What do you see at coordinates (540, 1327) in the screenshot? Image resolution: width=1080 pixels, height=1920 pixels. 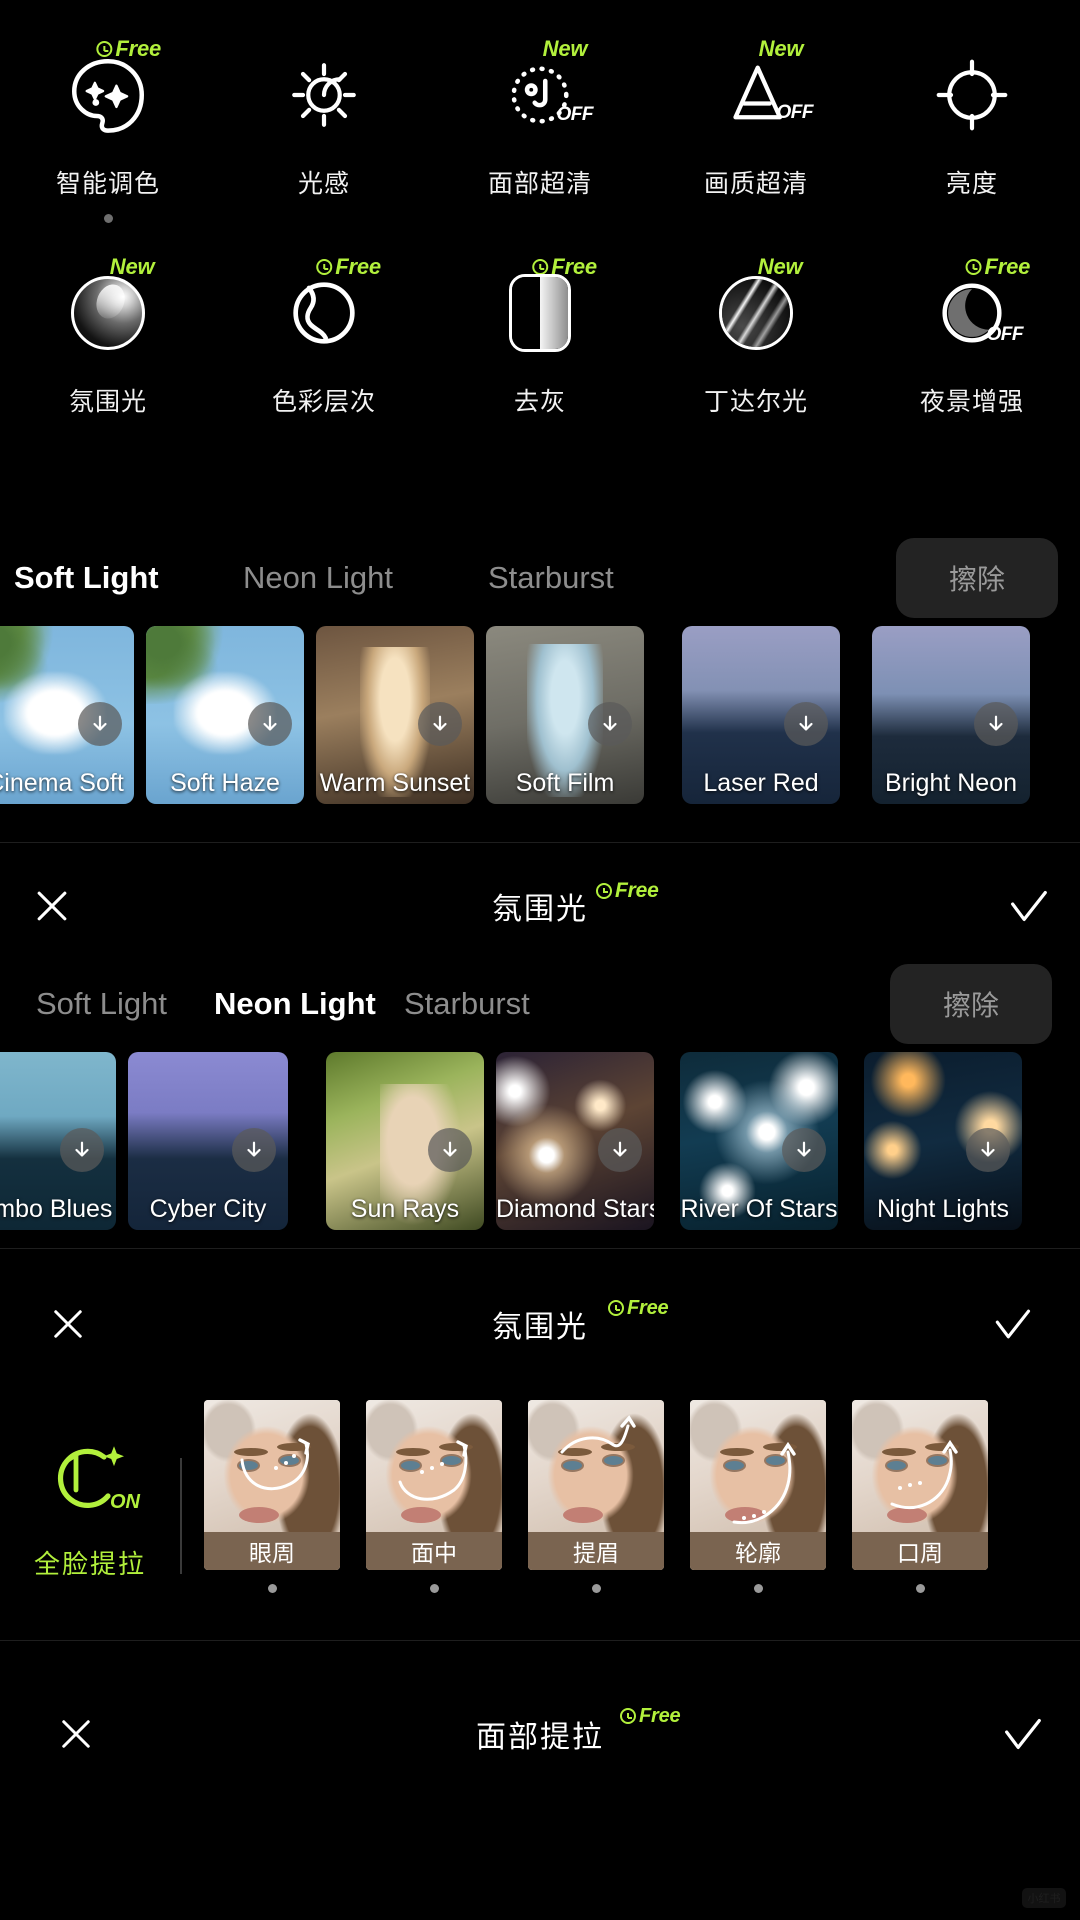 I see `panel-title: 氛围光` at bounding box center [540, 1327].